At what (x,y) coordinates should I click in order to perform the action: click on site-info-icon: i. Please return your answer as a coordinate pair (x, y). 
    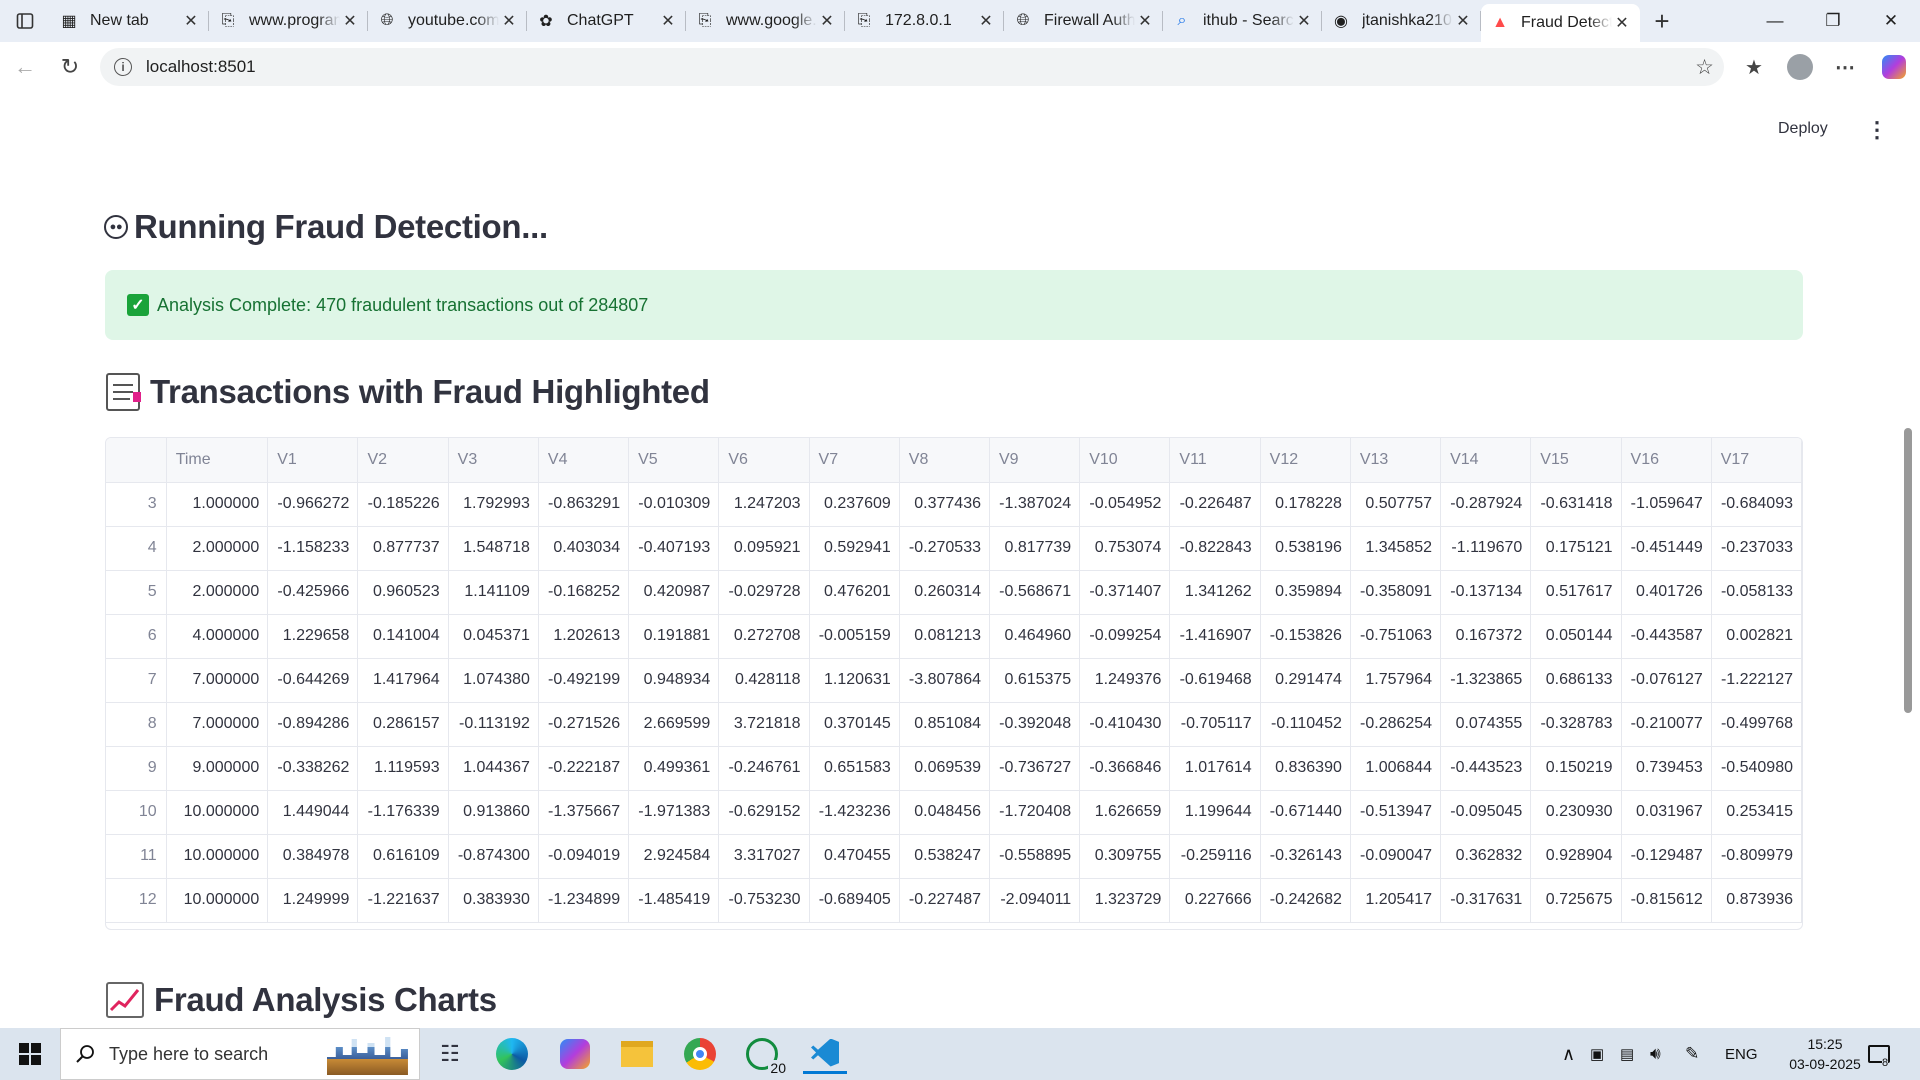
    Looking at the image, I should click on (123, 67).